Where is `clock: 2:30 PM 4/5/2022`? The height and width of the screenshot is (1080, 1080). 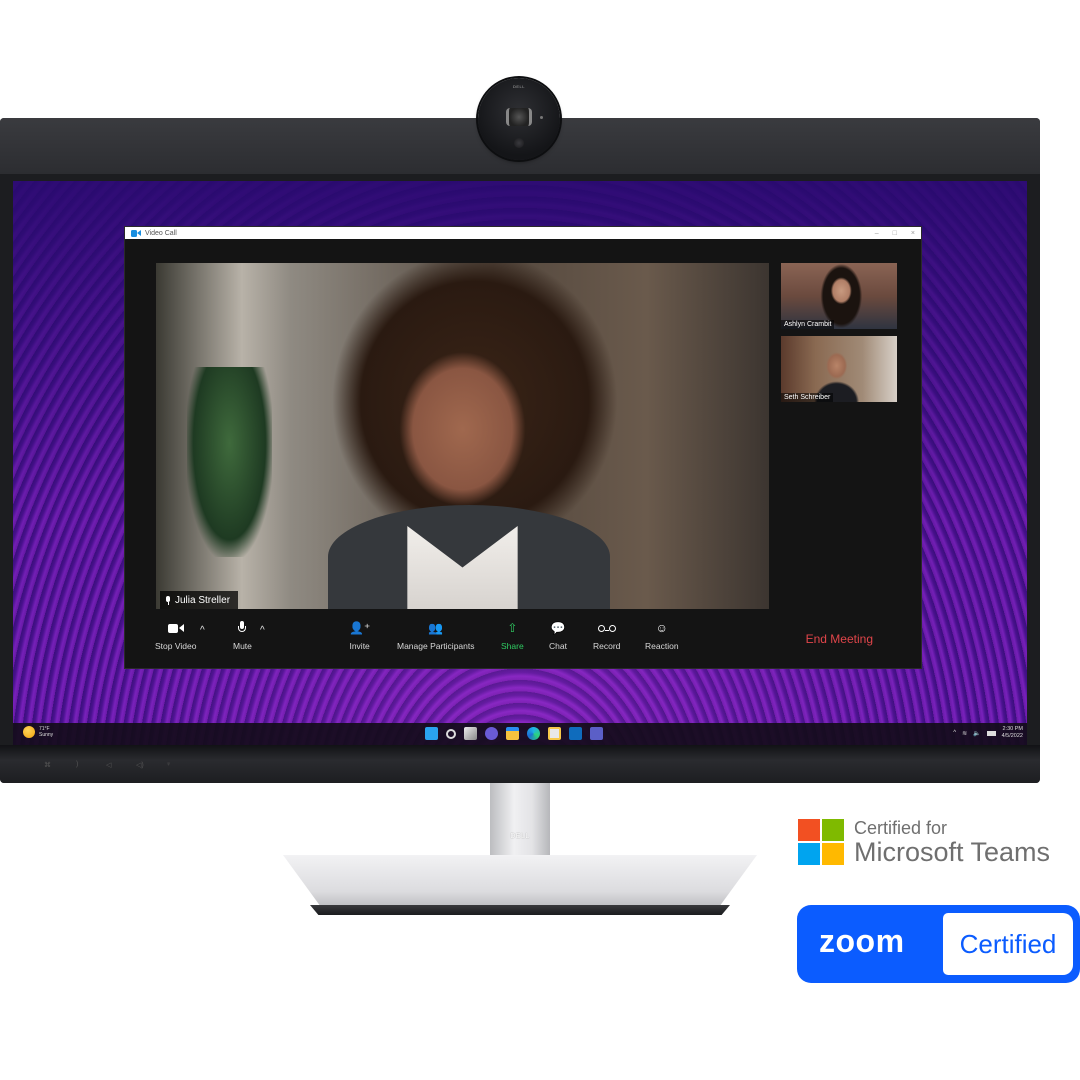
clock: 2:30 PM 4/5/2022 is located at coordinates (1012, 733).